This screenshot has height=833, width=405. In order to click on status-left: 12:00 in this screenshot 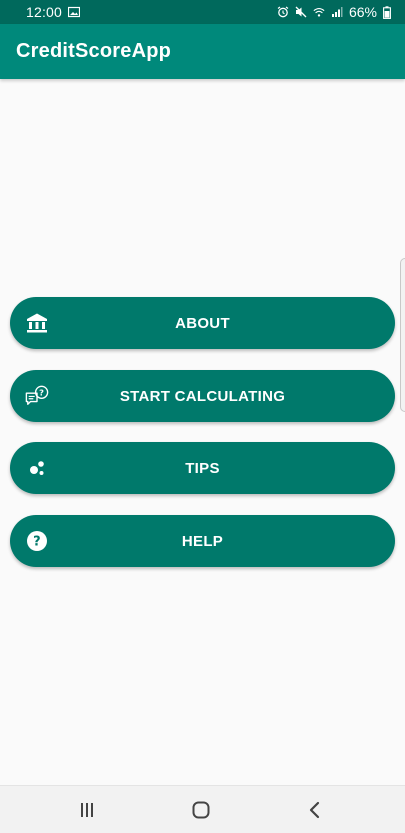, I will do `click(53, 12)`.